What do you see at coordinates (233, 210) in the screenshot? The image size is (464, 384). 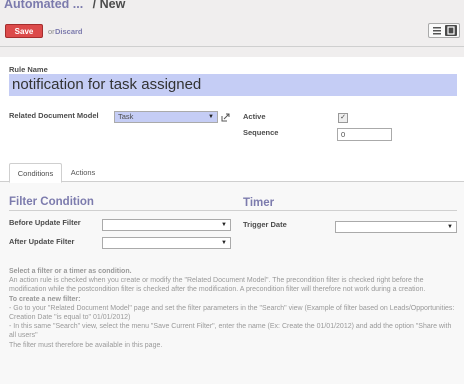 I see `section-divider` at bounding box center [233, 210].